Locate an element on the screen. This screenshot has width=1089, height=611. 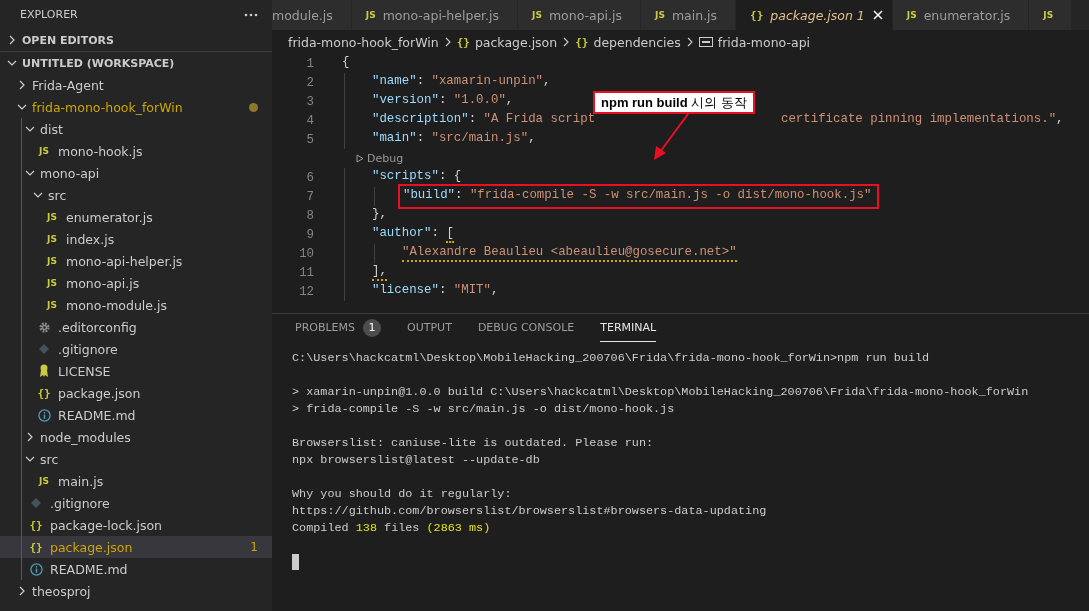
editor-tab: {} package.json 1 is located at coordinates (814, 15).